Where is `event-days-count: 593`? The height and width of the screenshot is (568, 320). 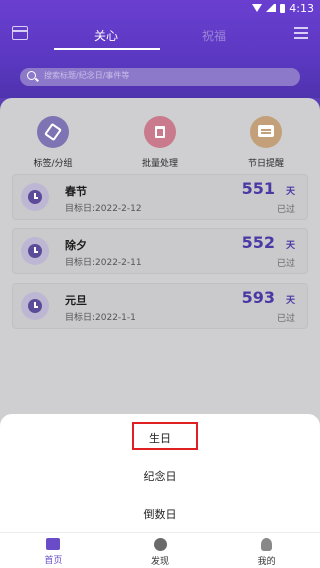
event-days-count: 593 is located at coordinates (258, 297).